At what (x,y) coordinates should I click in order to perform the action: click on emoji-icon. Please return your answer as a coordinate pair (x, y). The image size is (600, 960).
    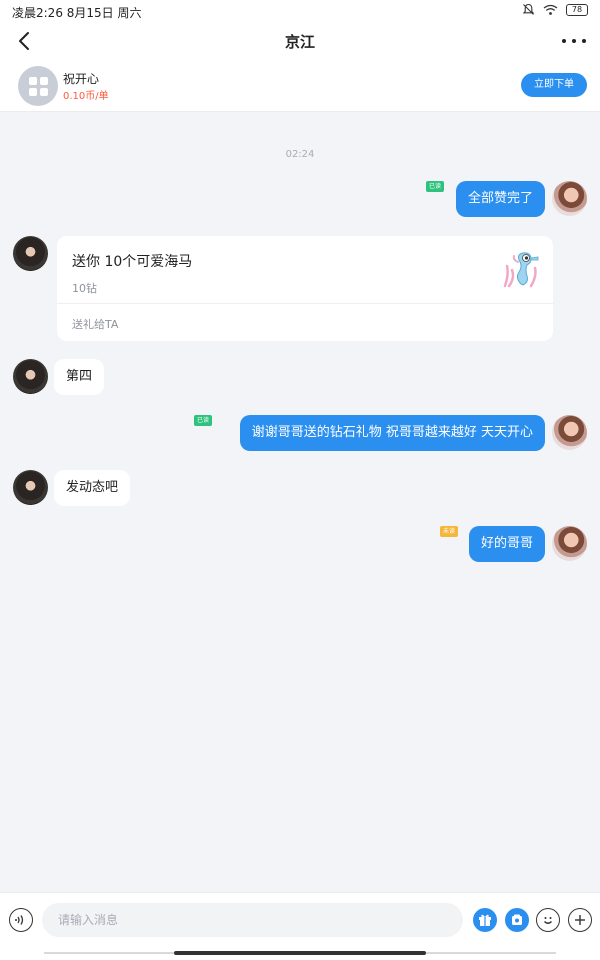
    Looking at the image, I should click on (548, 920).